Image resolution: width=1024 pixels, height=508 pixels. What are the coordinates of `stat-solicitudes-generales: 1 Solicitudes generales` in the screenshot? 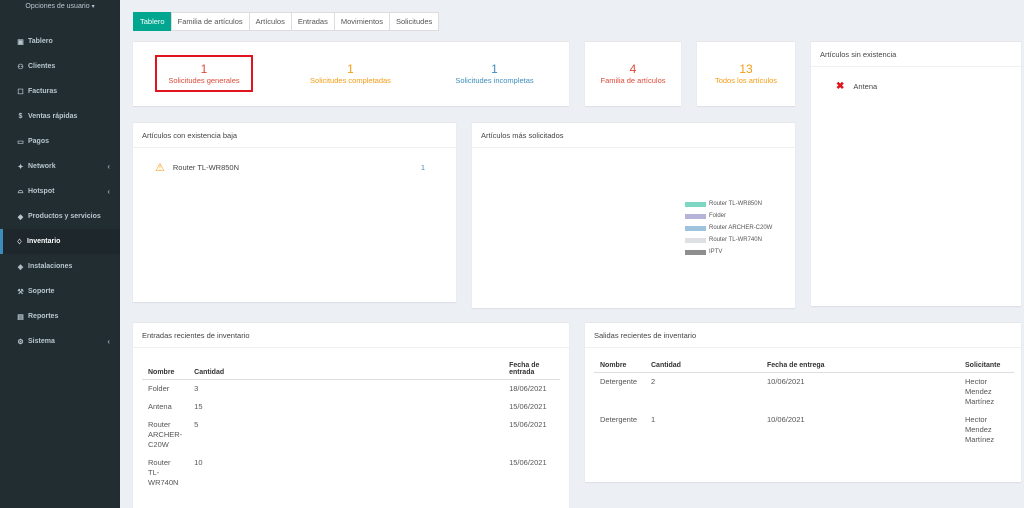 It's located at (204, 73).